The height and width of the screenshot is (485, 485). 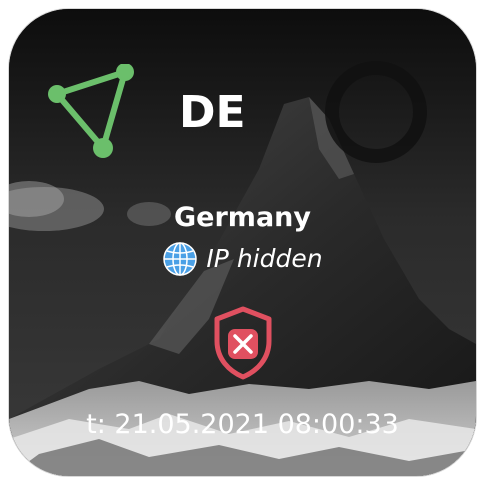 What do you see at coordinates (264, 258) in the screenshot?
I see `ip-status-text: IP hidden` at bounding box center [264, 258].